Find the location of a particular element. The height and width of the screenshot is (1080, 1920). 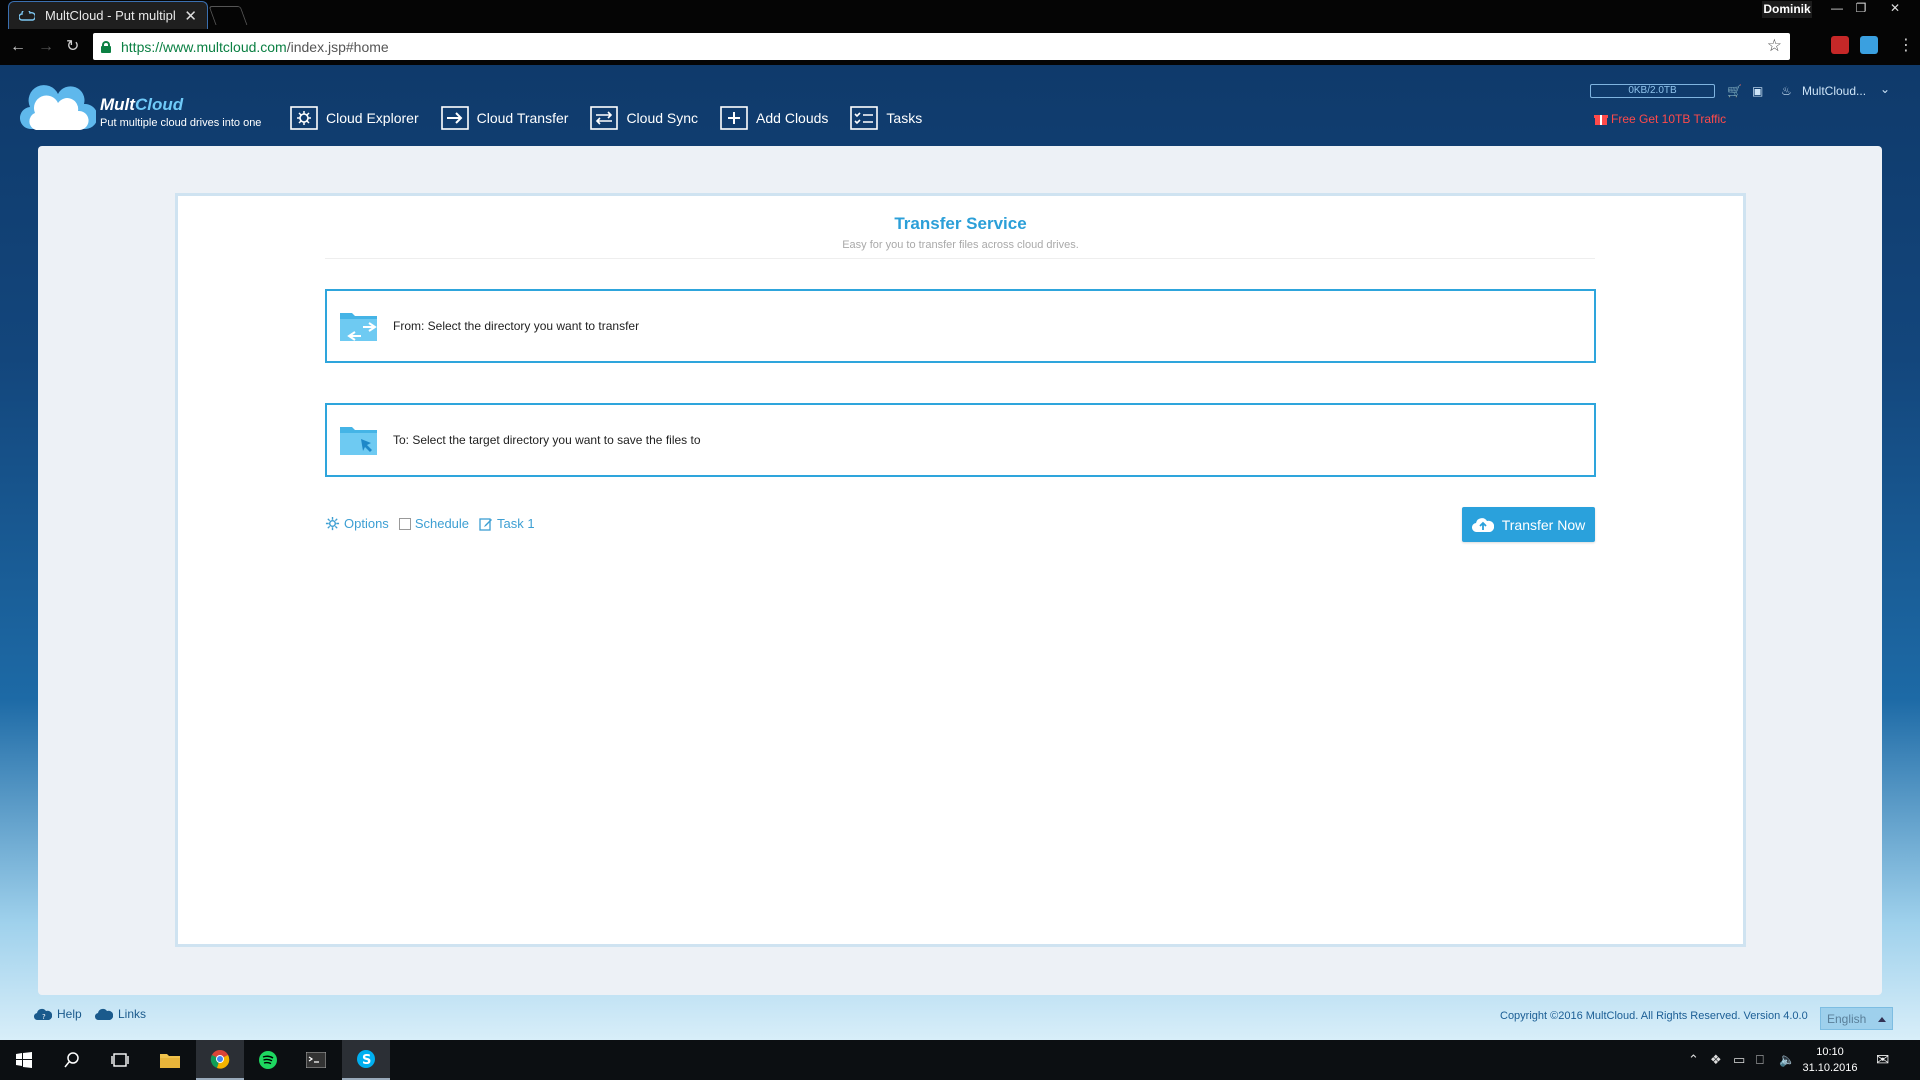

skype-button: S is located at coordinates (366, 1060).